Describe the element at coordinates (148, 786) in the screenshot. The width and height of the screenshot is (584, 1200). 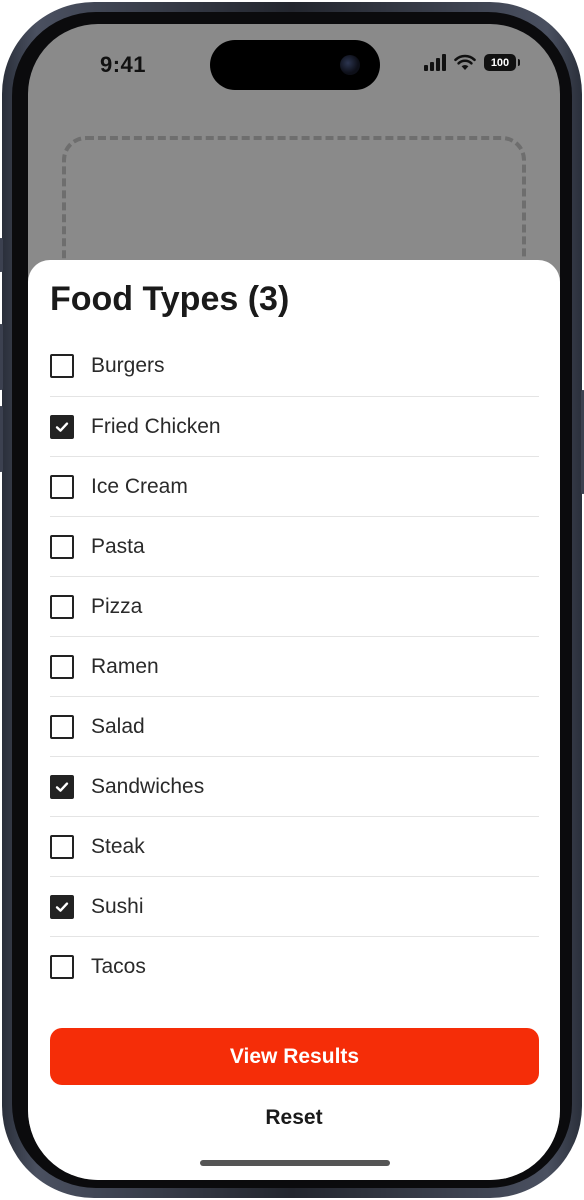
I see `food-type-label: Sandwiches` at that location.